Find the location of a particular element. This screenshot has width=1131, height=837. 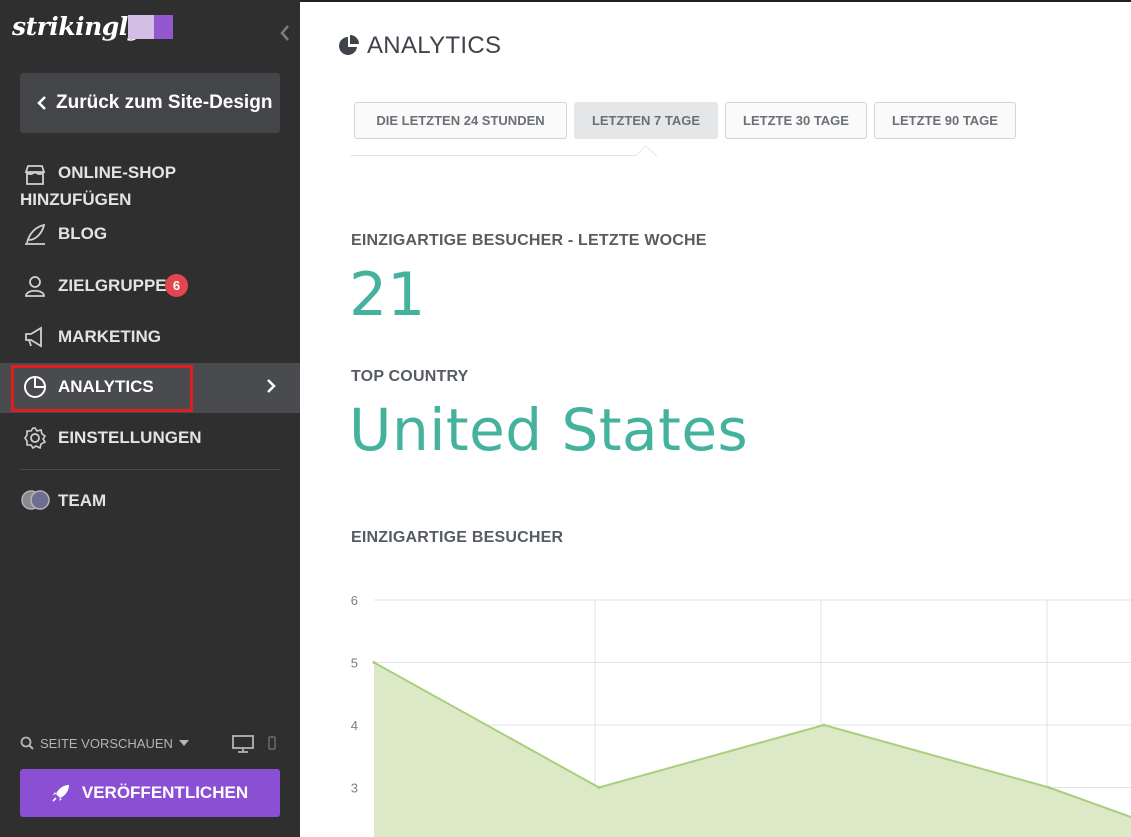

area-fill is located at coordinates (752, 749).